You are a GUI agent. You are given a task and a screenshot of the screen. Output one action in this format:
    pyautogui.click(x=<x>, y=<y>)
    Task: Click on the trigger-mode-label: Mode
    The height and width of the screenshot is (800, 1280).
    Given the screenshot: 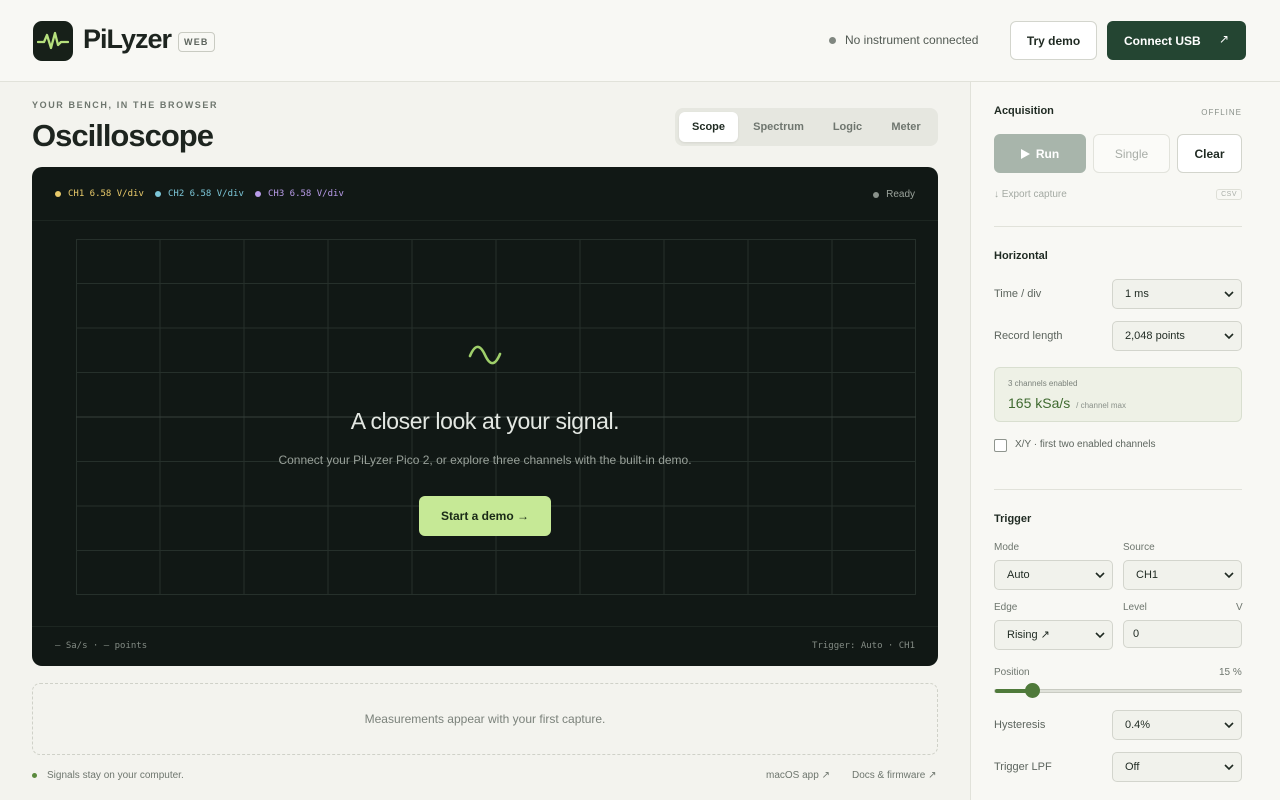 What is the action you would take?
    pyautogui.click(x=1007, y=547)
    